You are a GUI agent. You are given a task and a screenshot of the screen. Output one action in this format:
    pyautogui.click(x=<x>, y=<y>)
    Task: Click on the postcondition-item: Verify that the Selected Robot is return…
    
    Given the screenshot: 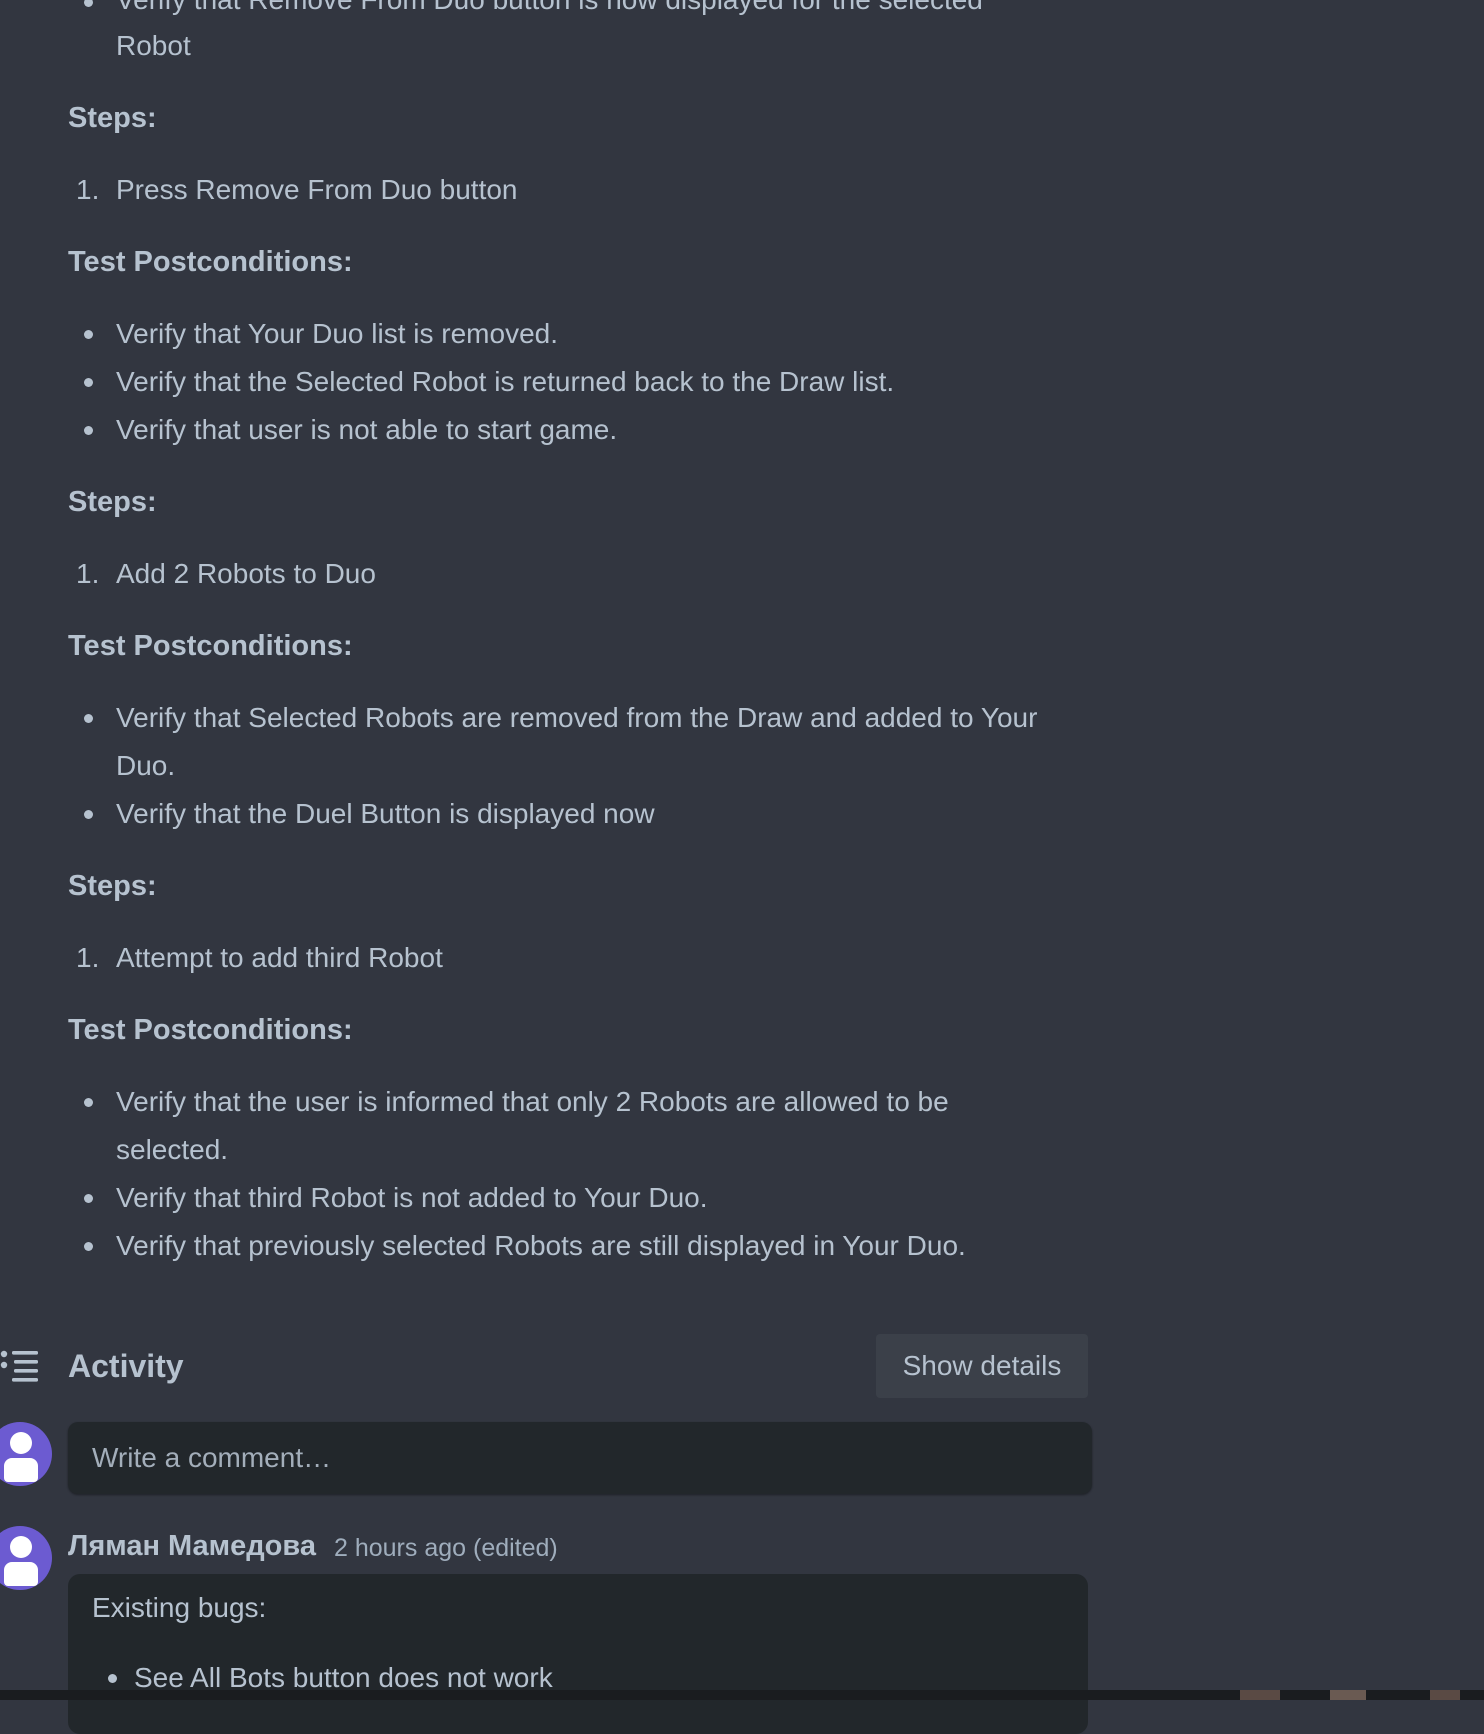 What is the action you would take?
    pyautogui.click(x=505, y=381)
    